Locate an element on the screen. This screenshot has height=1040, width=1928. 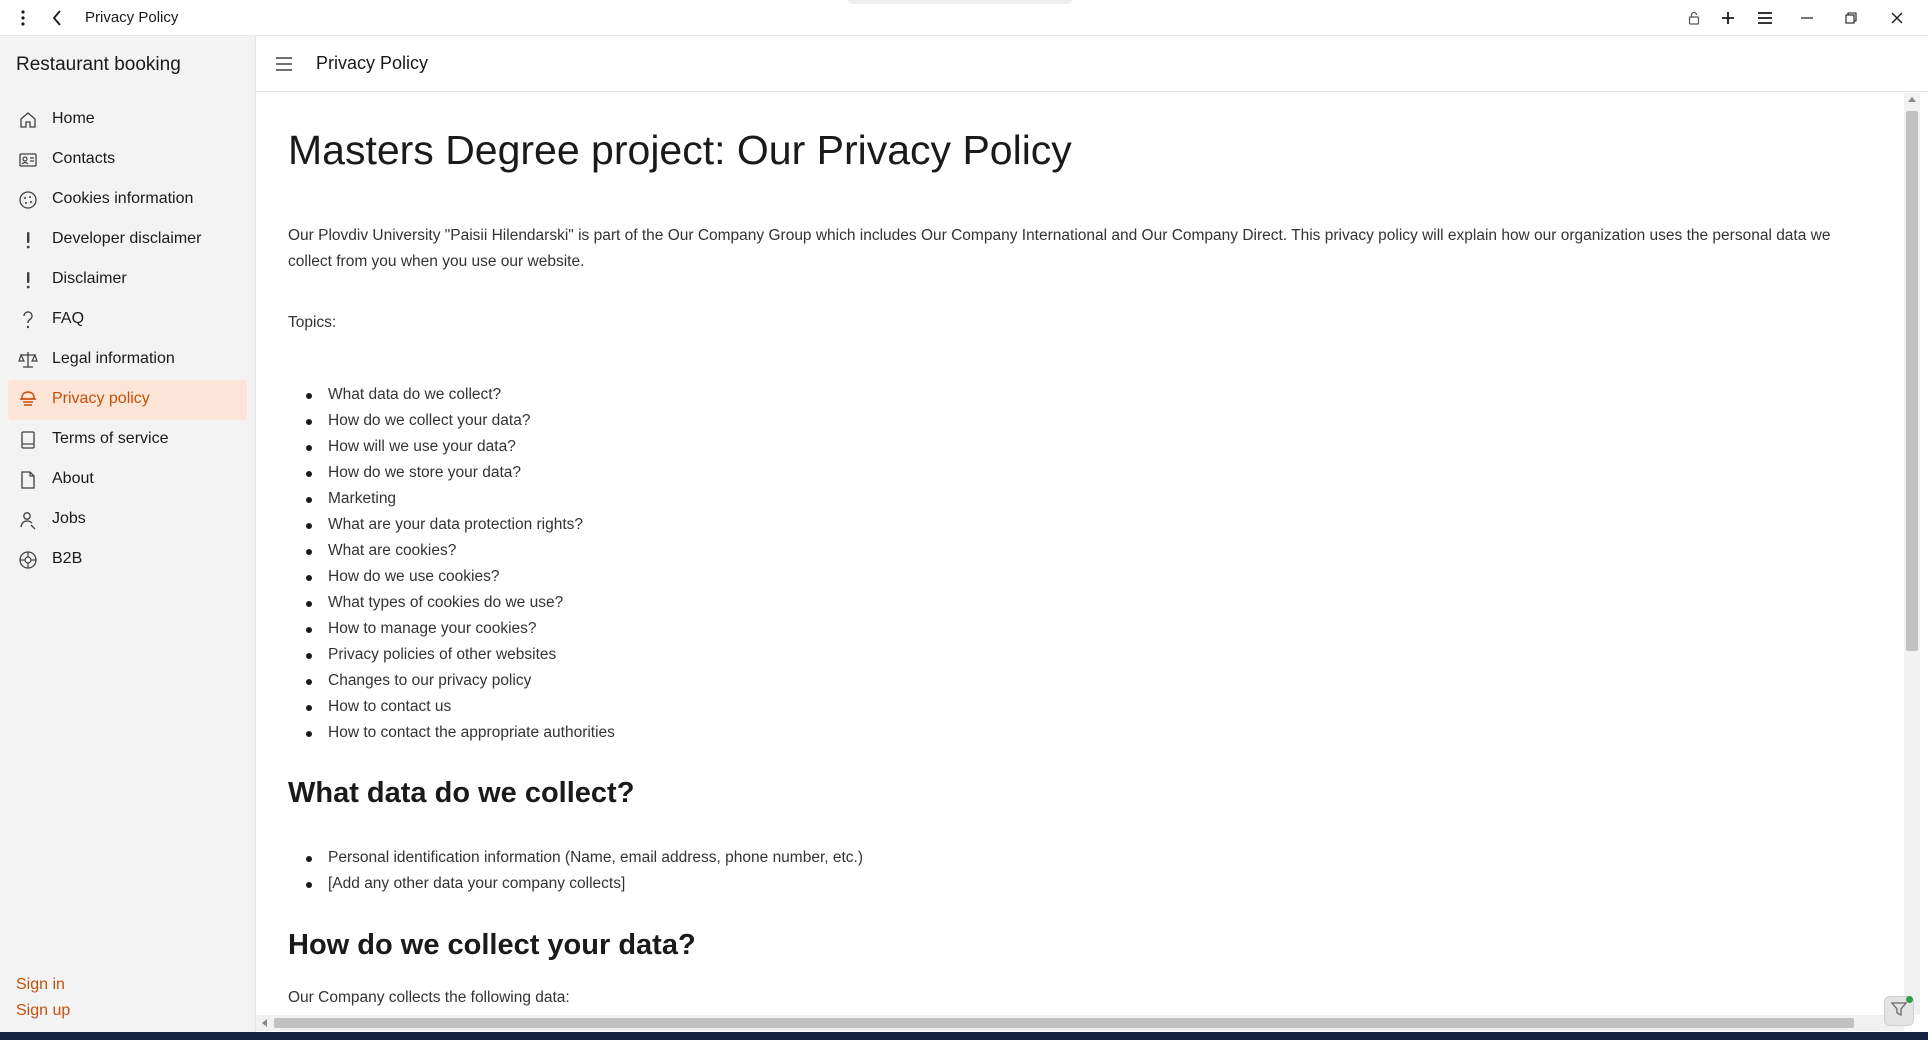
topics-label: Topics: is located at coordinates (312, 322).